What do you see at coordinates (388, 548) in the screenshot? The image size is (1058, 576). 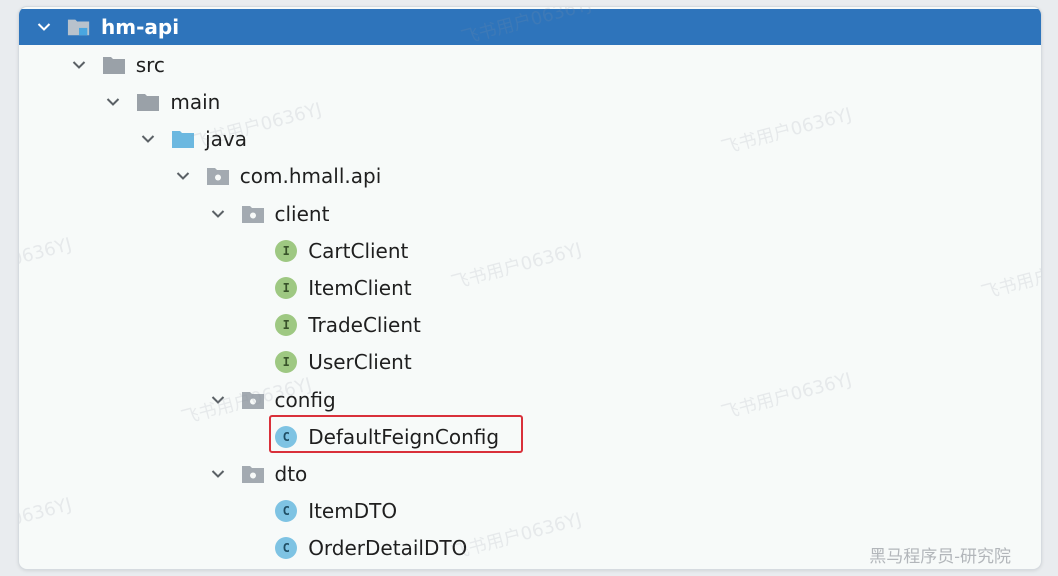 I see `tree-row-label: OrderDetailDTO` at bounding box center [388, 548].